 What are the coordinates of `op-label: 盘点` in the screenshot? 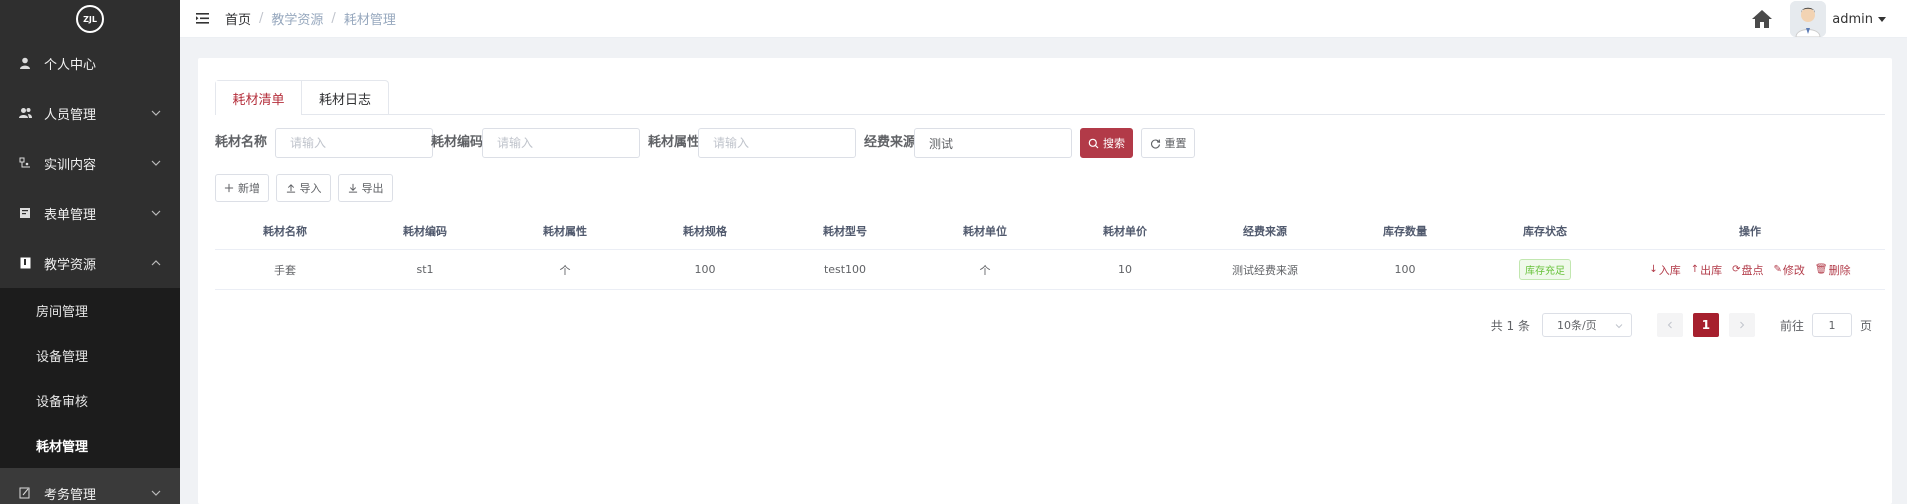 It's located at (1752, 270).